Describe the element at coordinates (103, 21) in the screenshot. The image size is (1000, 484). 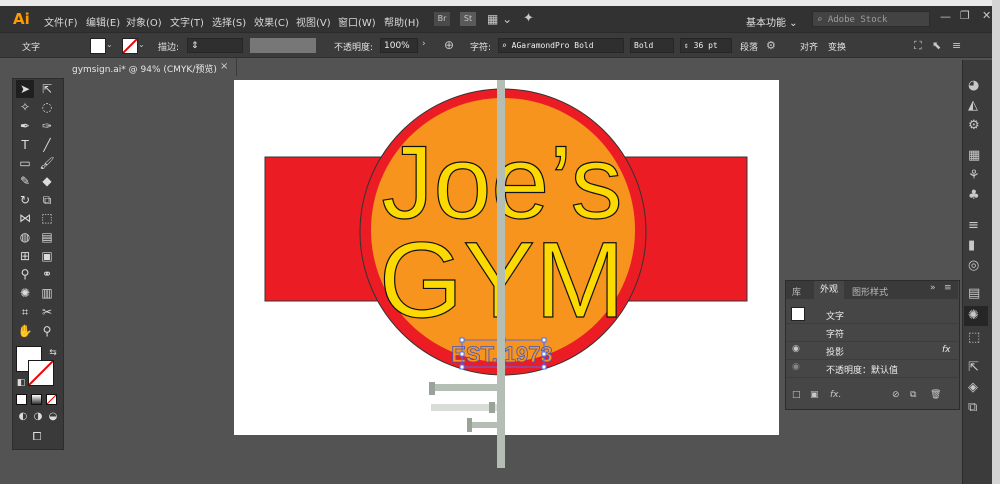
I see `menu-edit: 编辑(E)` at that location.